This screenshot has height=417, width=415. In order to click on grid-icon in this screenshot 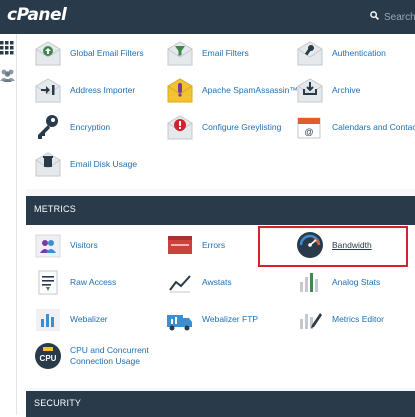, I will do `click(7, 48)`.